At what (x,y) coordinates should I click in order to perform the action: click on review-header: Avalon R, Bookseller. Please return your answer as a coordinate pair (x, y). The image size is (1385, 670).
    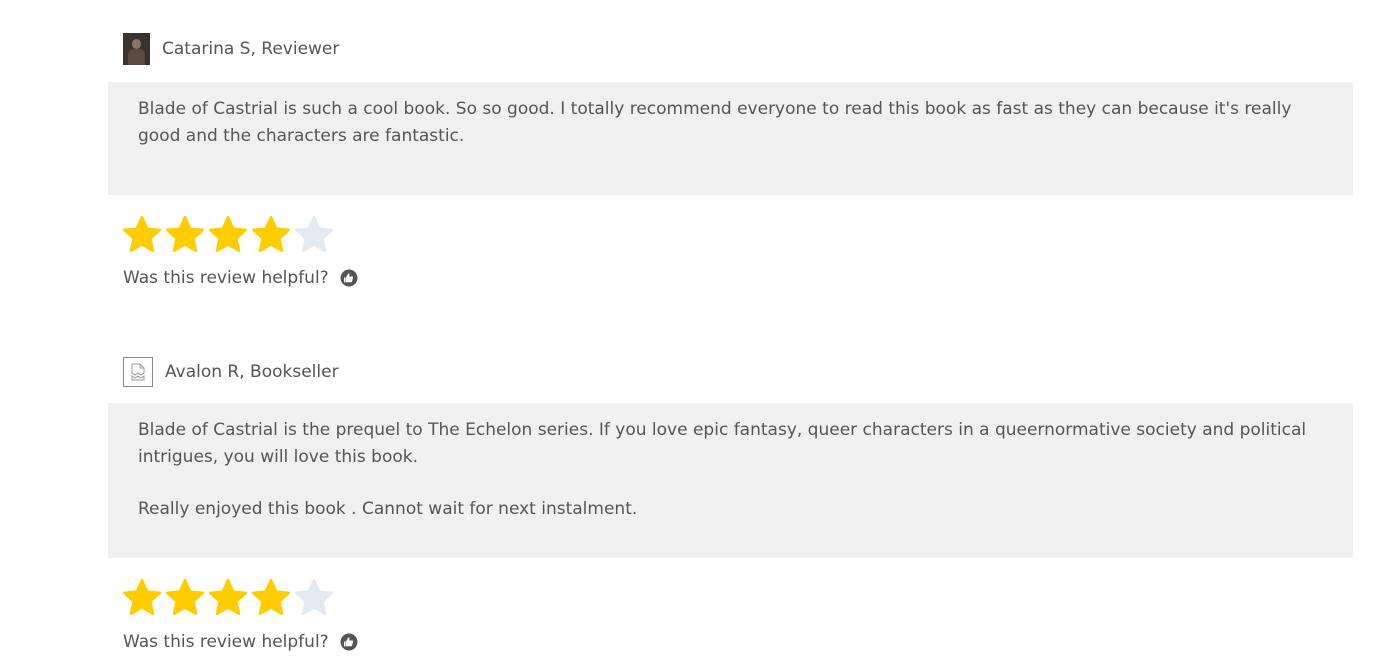
    Looking at the image, I should click on (231, 372).